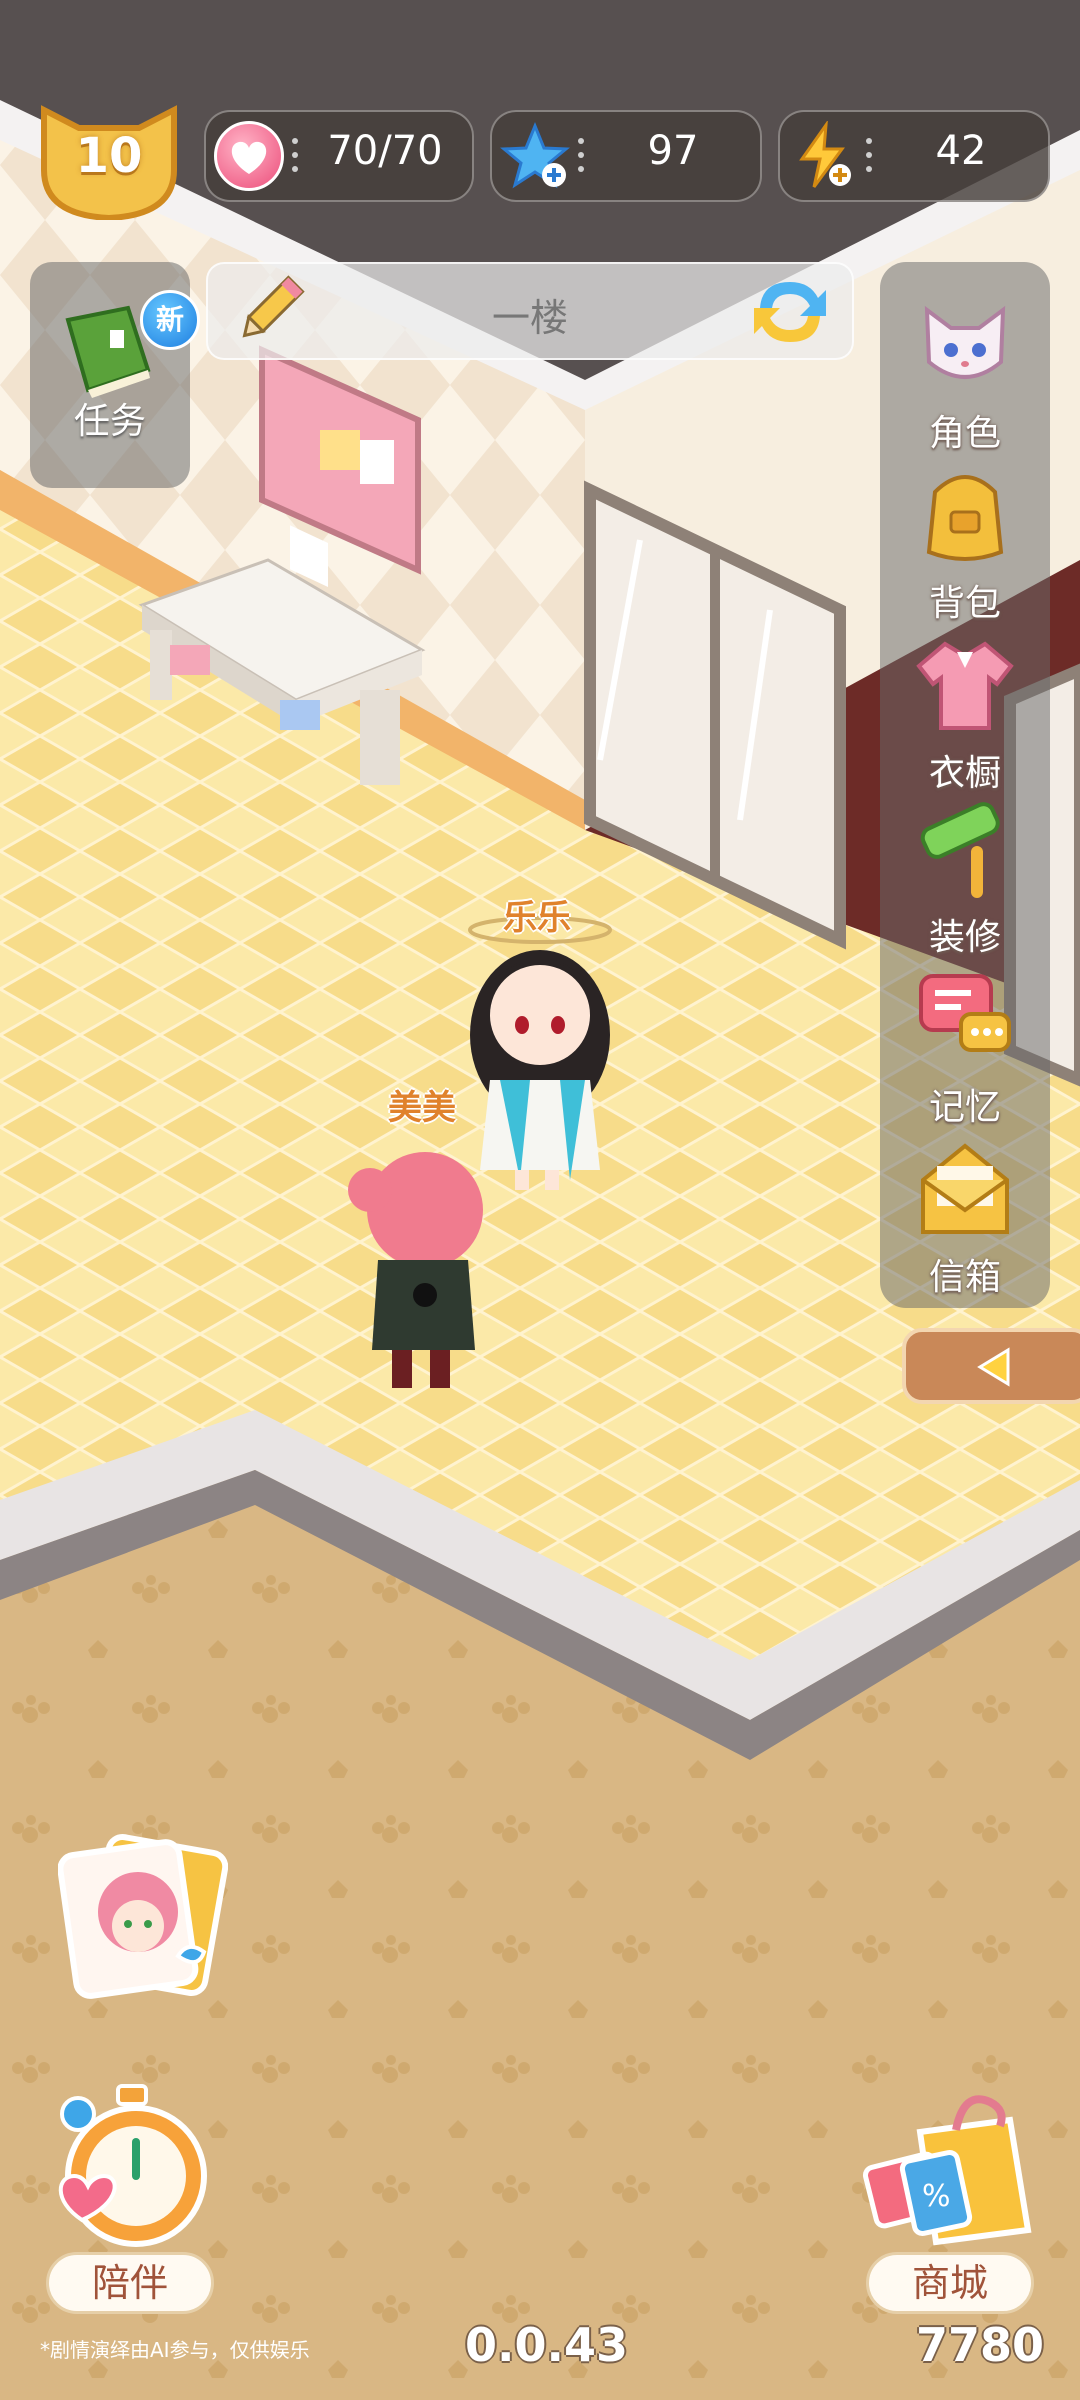 This screenshot has height=2400, width=1080. What do you see at coordinates (109, 421) in the screenshot?
I see `task-label: 任务` at bounding box center [109, 421].